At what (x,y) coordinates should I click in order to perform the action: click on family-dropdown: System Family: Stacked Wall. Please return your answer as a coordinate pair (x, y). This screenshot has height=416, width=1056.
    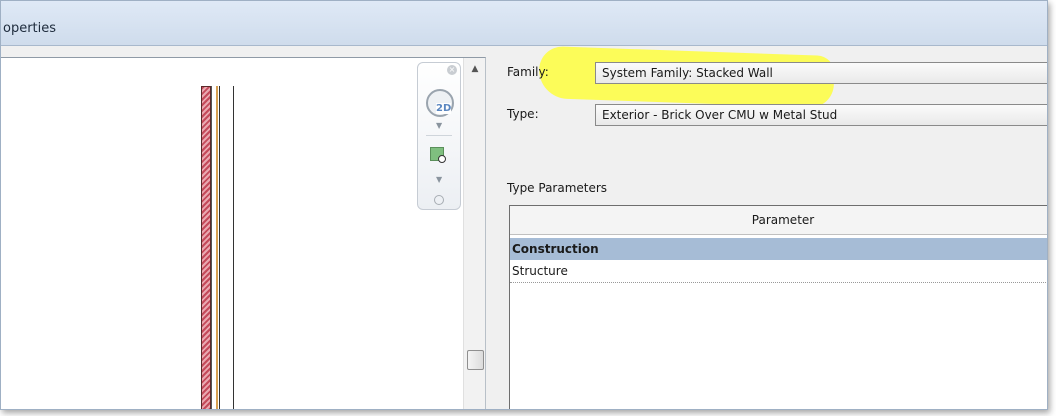
    Looking at the image, I should click on (821, 73).